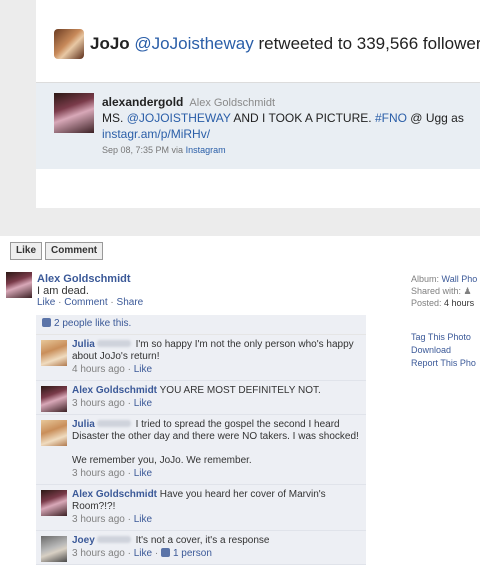 The width and height of the screenshot is (480, 570). Describe the element at coordinates (205, 150) in the screenshot. I see `tweet-source: Instagram` at that location.